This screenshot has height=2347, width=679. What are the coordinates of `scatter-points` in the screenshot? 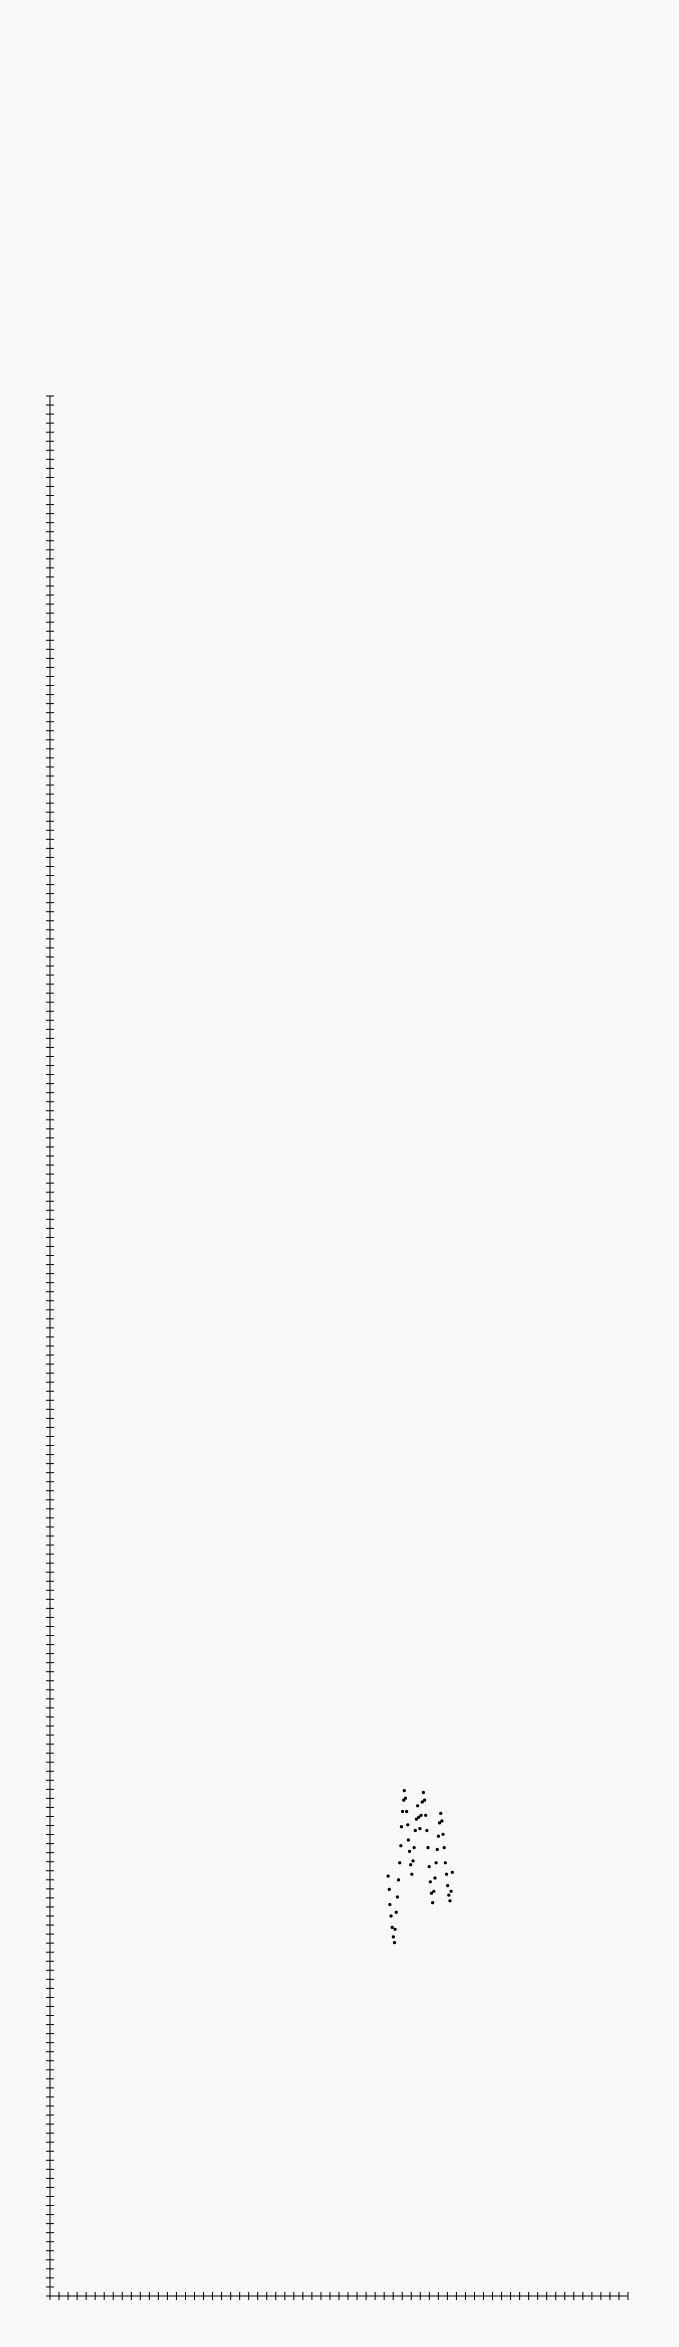 It's located at (420, 1867).